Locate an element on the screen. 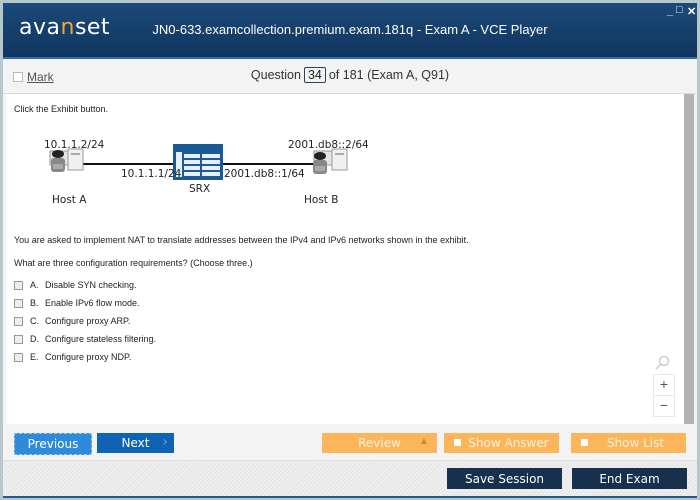  host-b-icon is located at coordinates (330, 161).